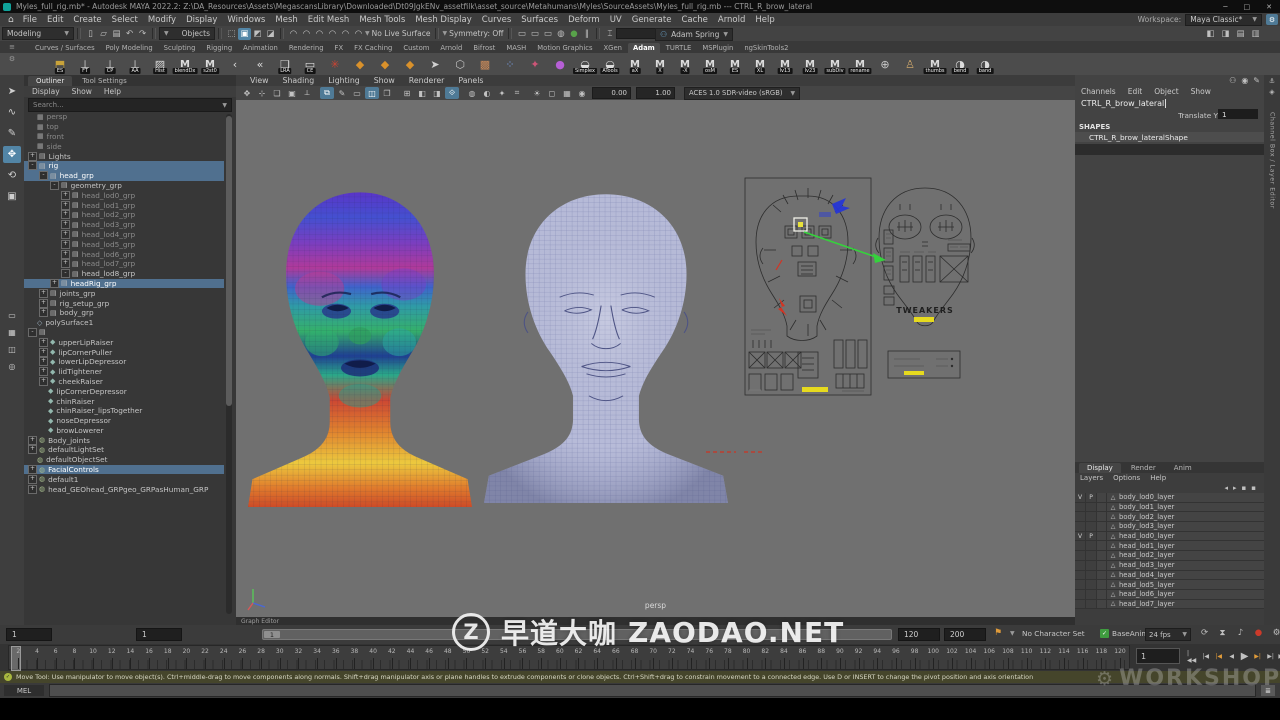 The height and width of the screenshot is (720, 1280). What do you see at coordinates (124, 195) in the screenshot?
I see `outliner-item-head-lod0-grp: + ▤ head_lod0_grp` at bounding box center [124, 195].